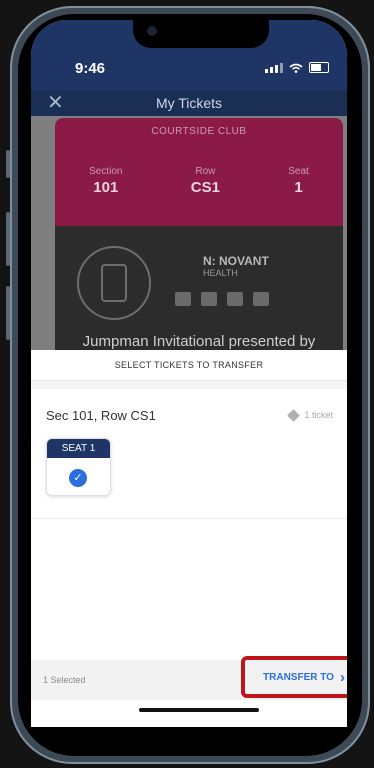  Describe the element at coordinates (152, 31) in the screenshot. I see `camera-icon` at that location.